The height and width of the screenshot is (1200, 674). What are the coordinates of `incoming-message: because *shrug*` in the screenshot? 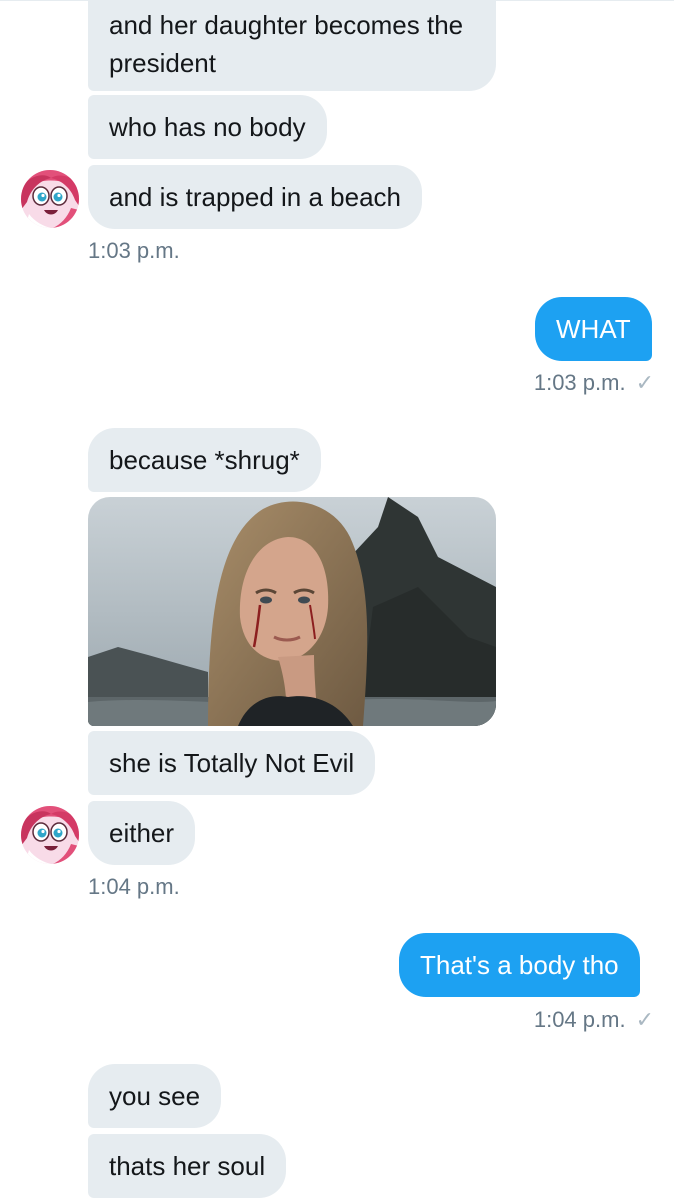 It's located at (204, 460).